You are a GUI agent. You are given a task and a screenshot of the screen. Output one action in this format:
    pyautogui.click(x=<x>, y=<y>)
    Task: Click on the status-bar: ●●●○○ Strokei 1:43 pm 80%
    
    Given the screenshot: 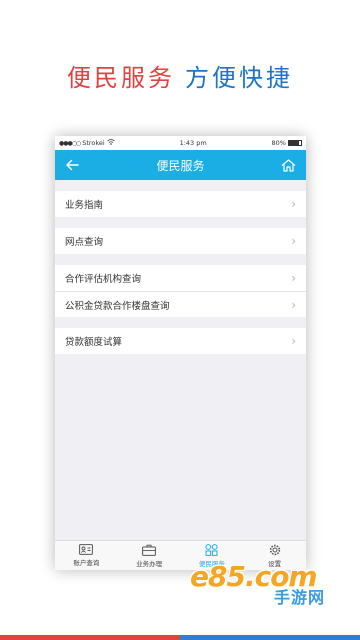 What is the action you would take?
    pyautogui.click(x=180, y=143)
    